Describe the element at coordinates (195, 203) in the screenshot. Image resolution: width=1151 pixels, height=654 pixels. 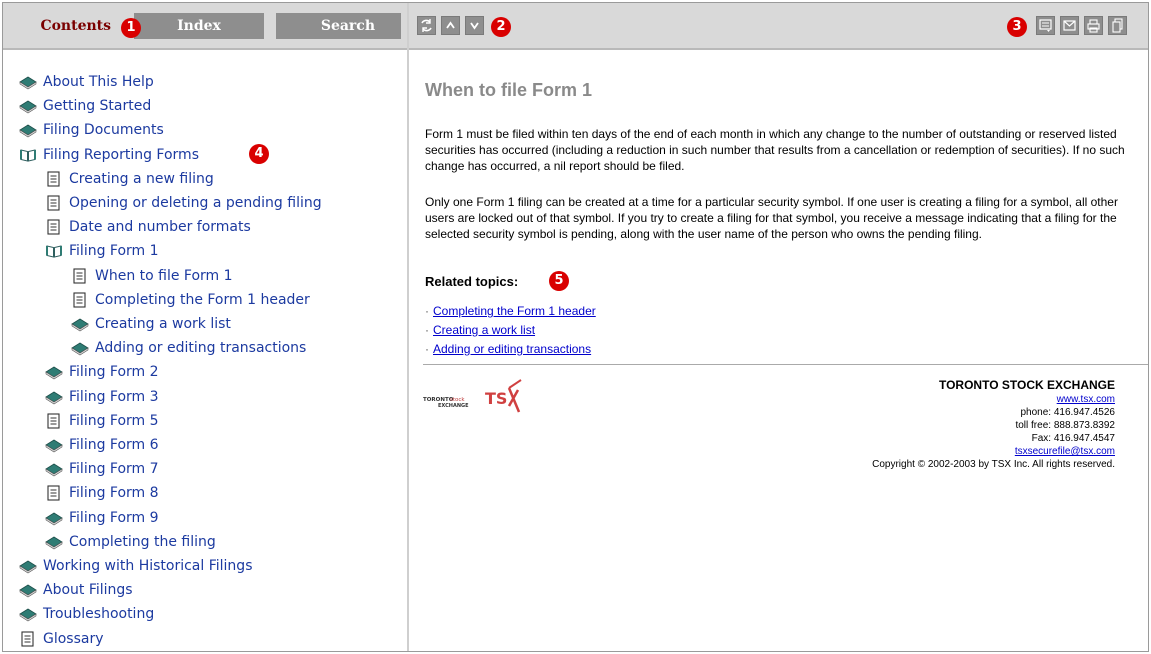
I see `nav-item-label: Opening or deleting a pending filing` at that location.